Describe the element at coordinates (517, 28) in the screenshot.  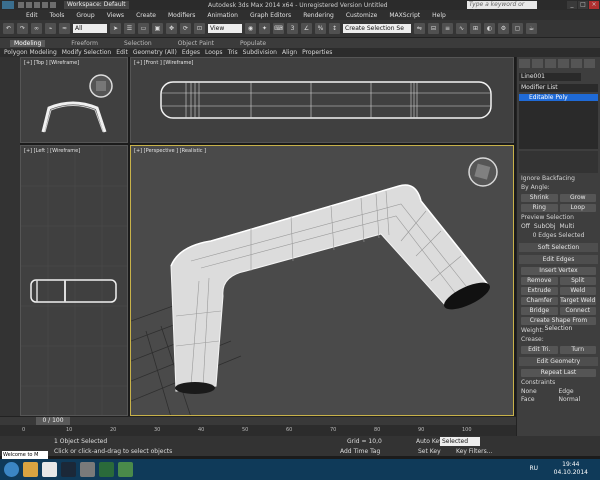
I see `render-frame-icon: ▢` at that location.